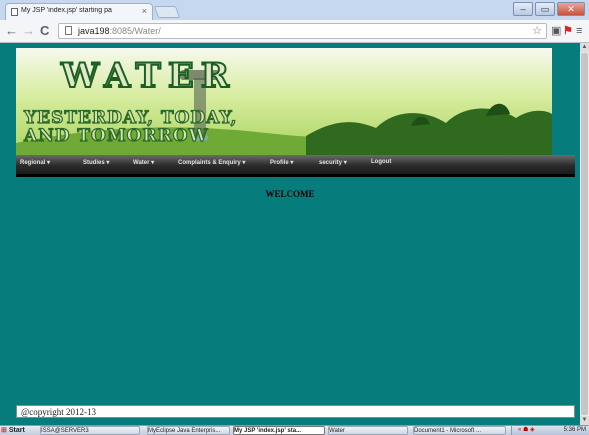 Image resolution: width=589 pixels, height=435 pixels. I want to click on wrench-menu-icon: ≡, so click(579, 31).